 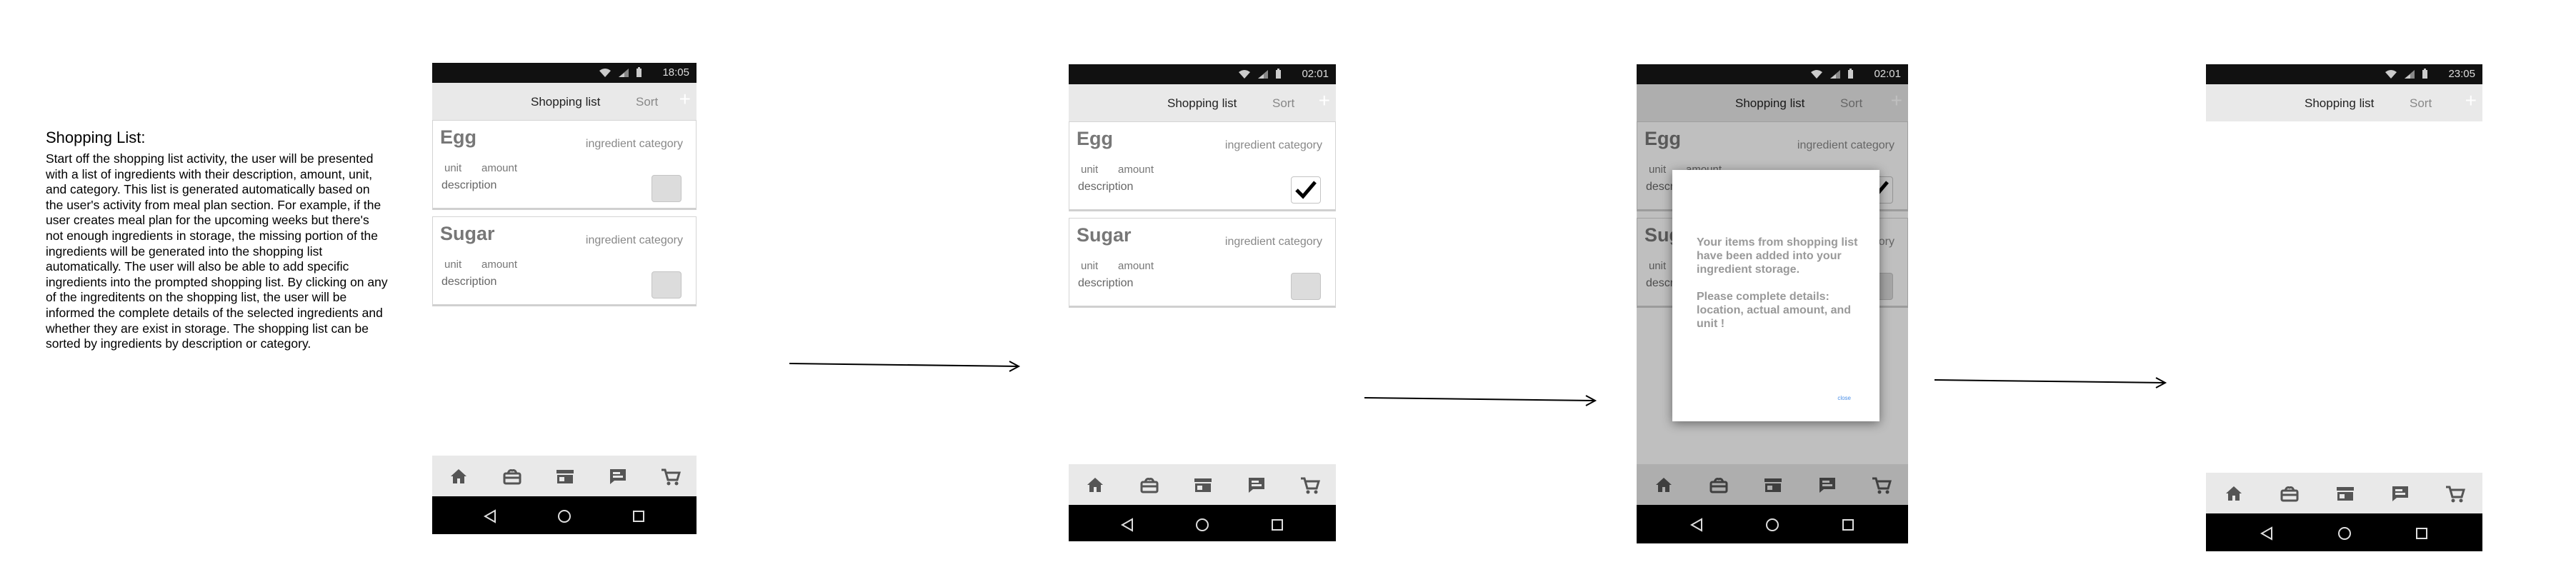 What do you see at coordinates (2461, 74) in the screenshot?
I see `status-time: 23:05` at bounding box center [2461, 74].